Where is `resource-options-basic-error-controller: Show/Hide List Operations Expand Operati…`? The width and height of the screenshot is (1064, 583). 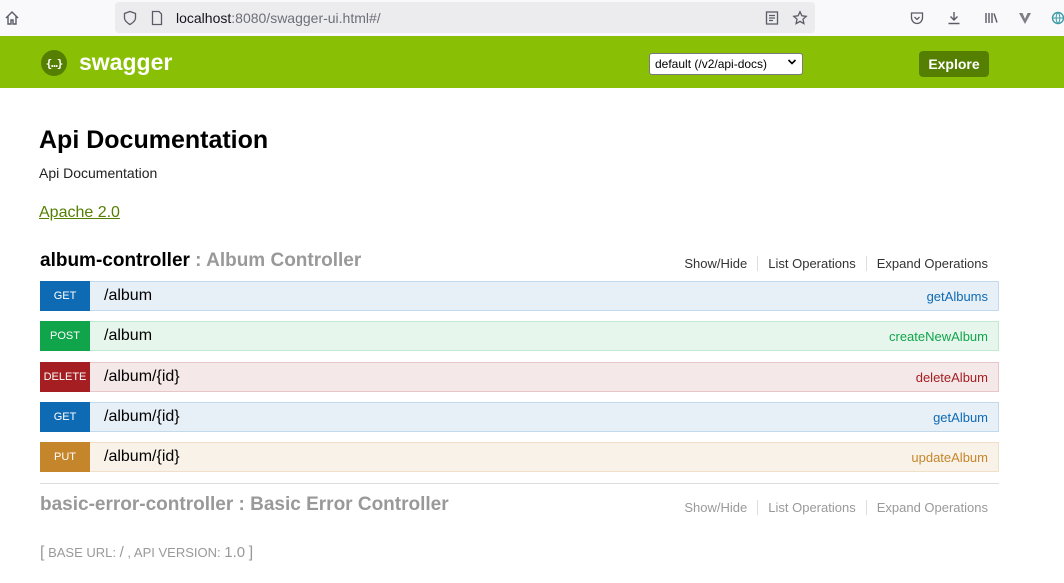
resource-options-basic-error-controller: Show/Hide List Operations Expand Operati… is located at coordinates (831, 507).